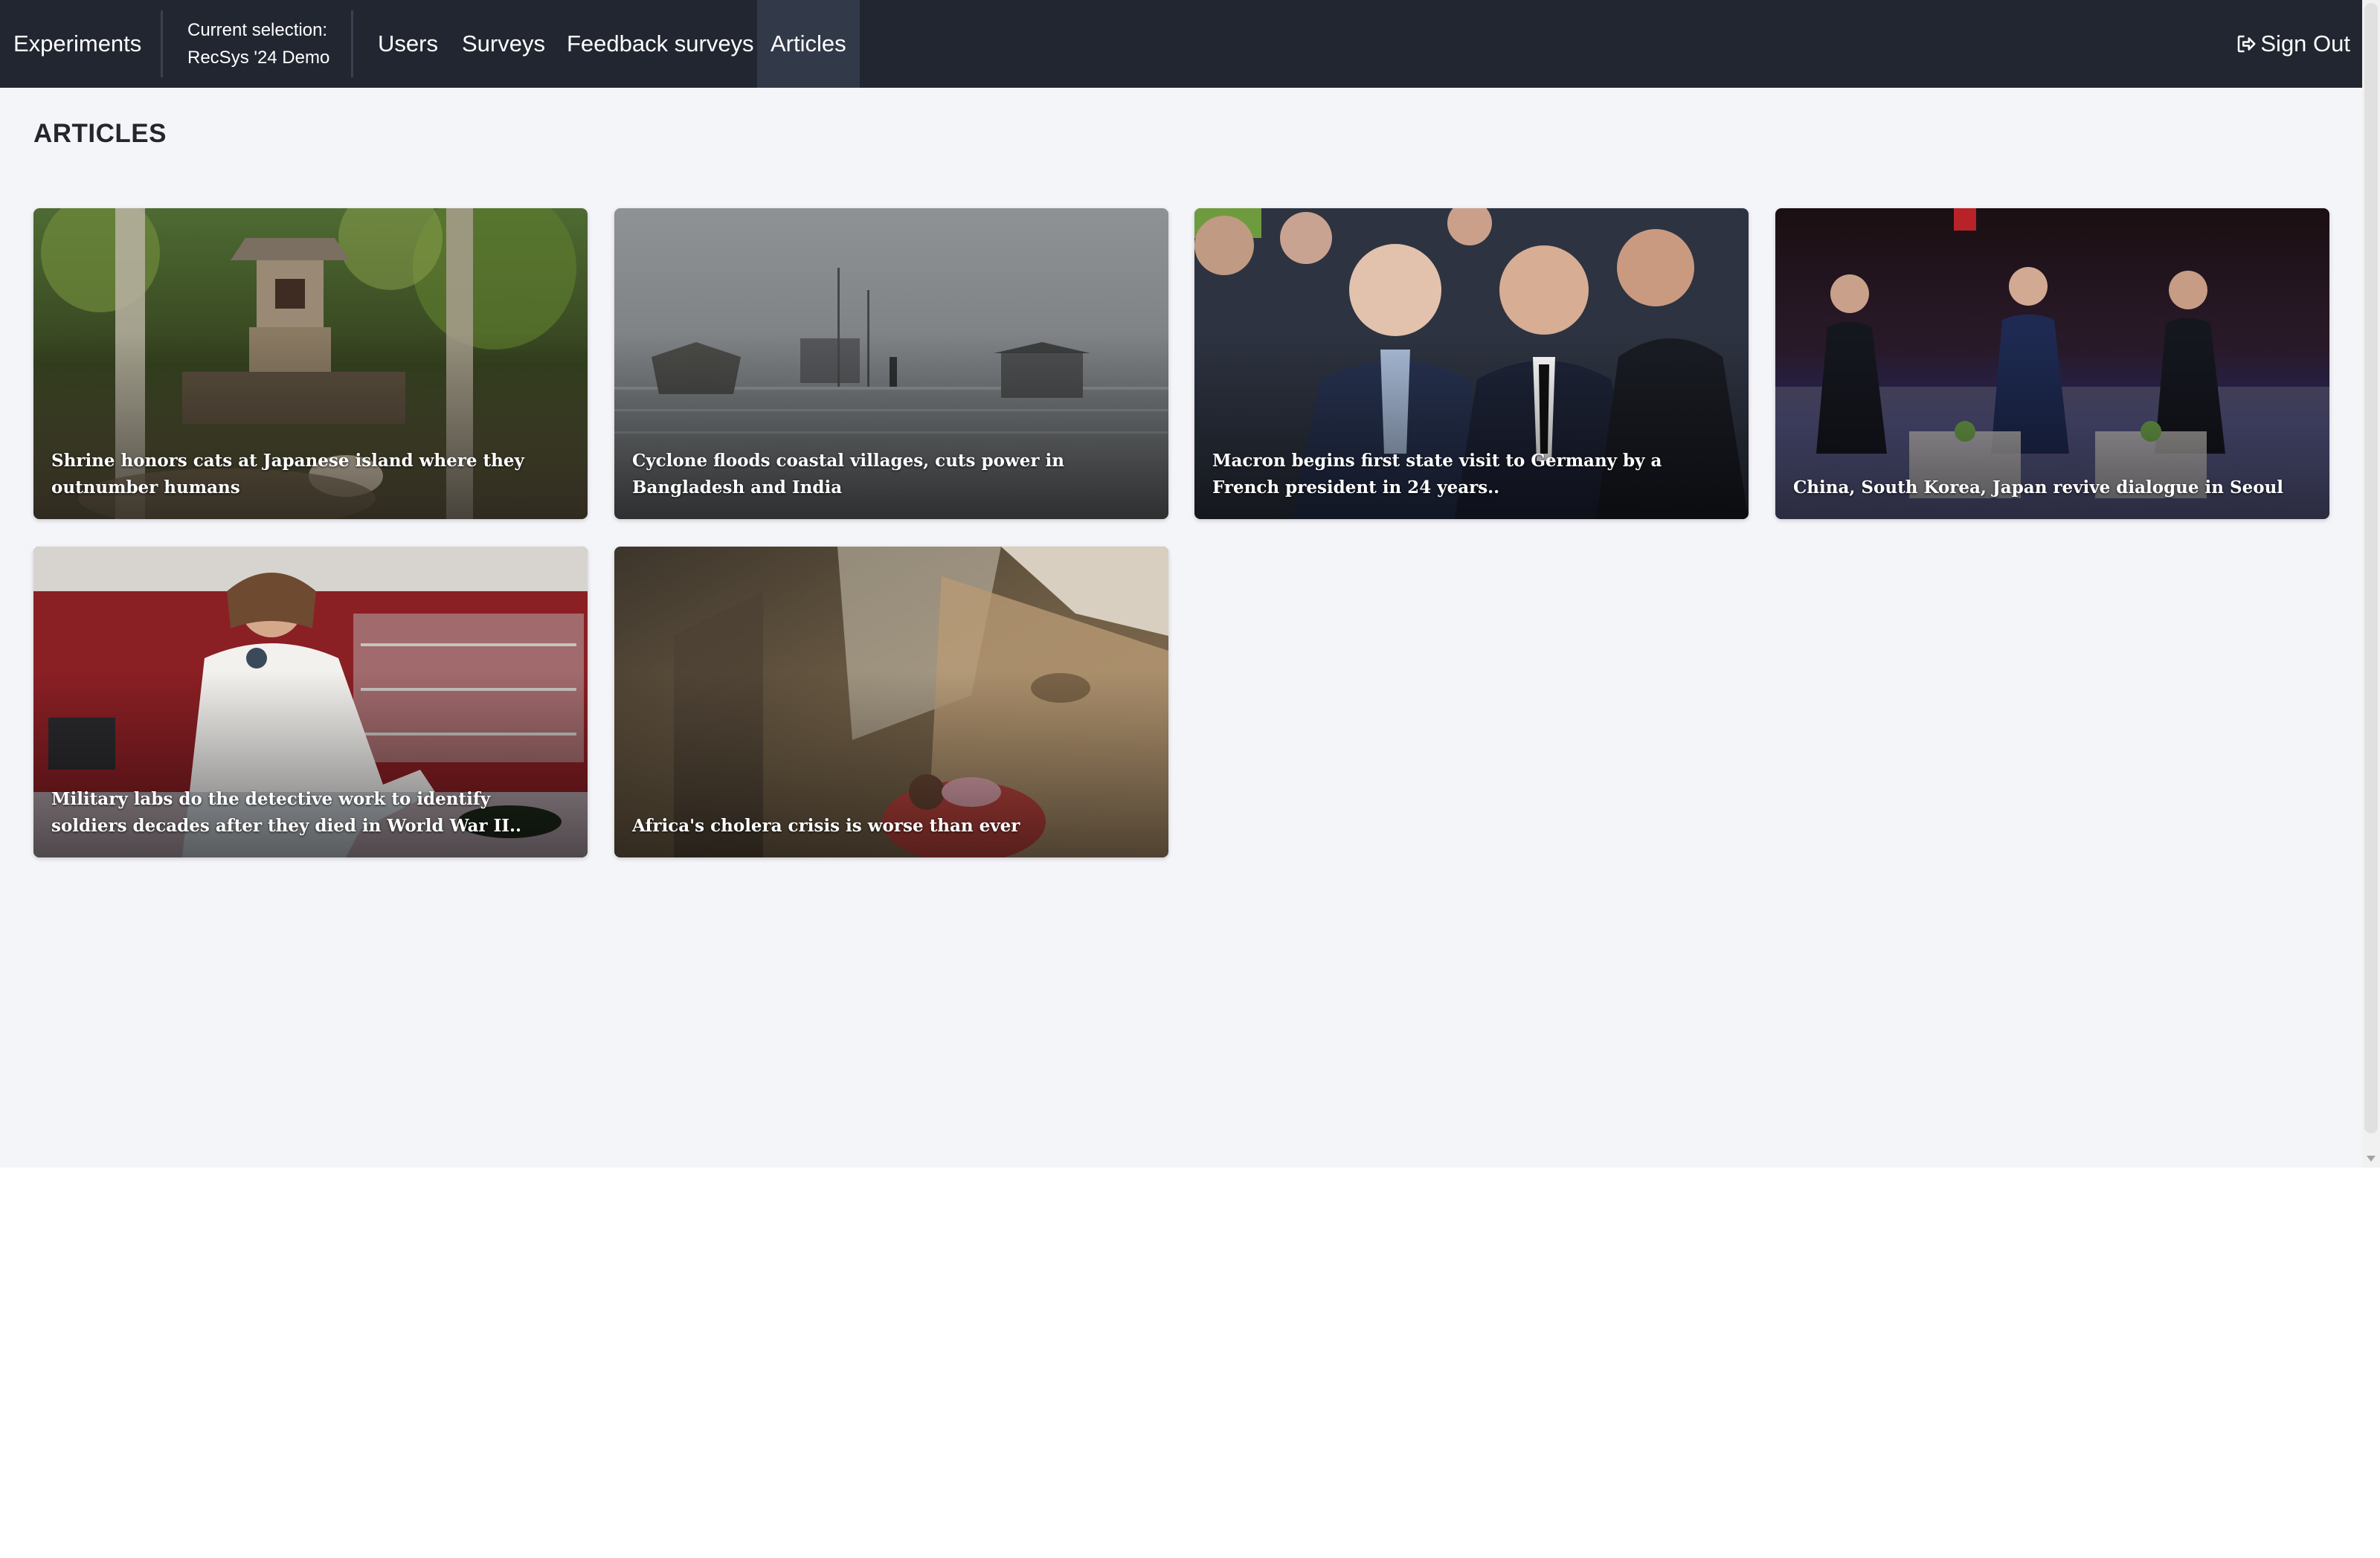 This screenshot has height=1558, width=2380. I want to click on current-selection: Current selection: RecSys '24 Demo, so click(258, 44).